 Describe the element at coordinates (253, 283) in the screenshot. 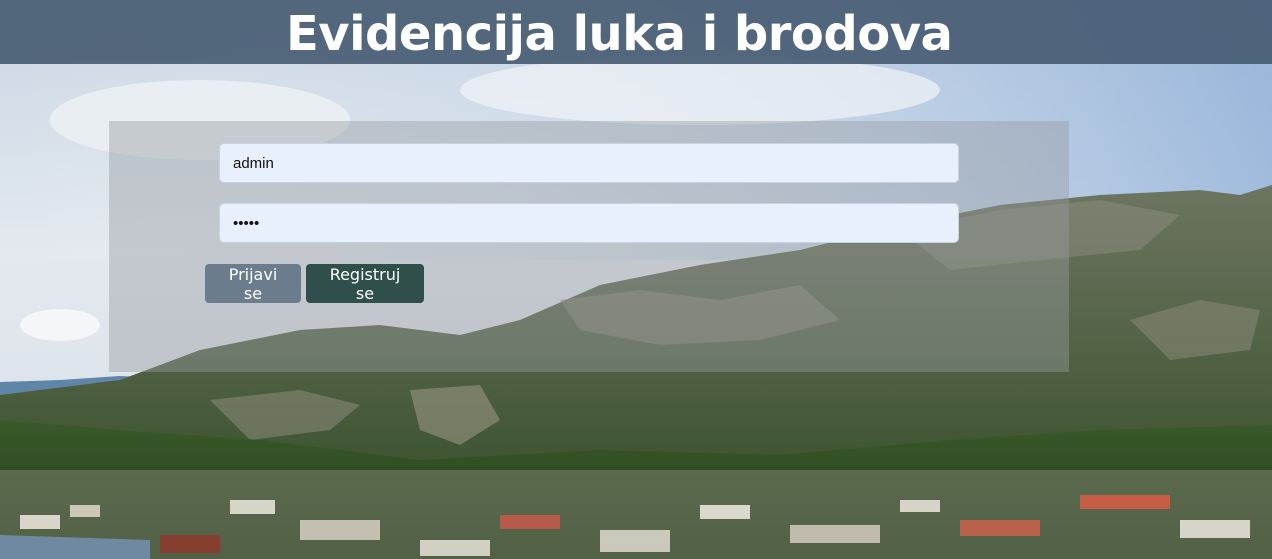

I see `login-button: Prijavi se` at that location.